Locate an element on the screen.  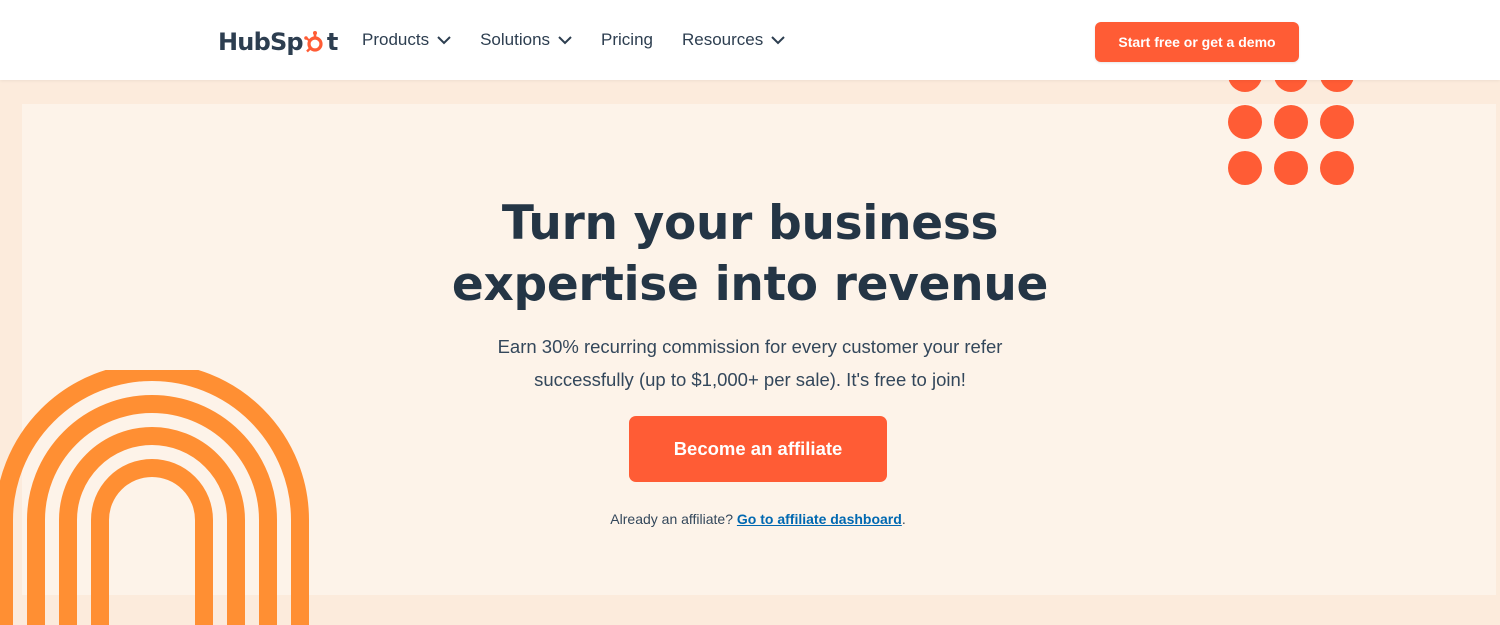
nav-item-products: Products is located at coordinates (406, 40).